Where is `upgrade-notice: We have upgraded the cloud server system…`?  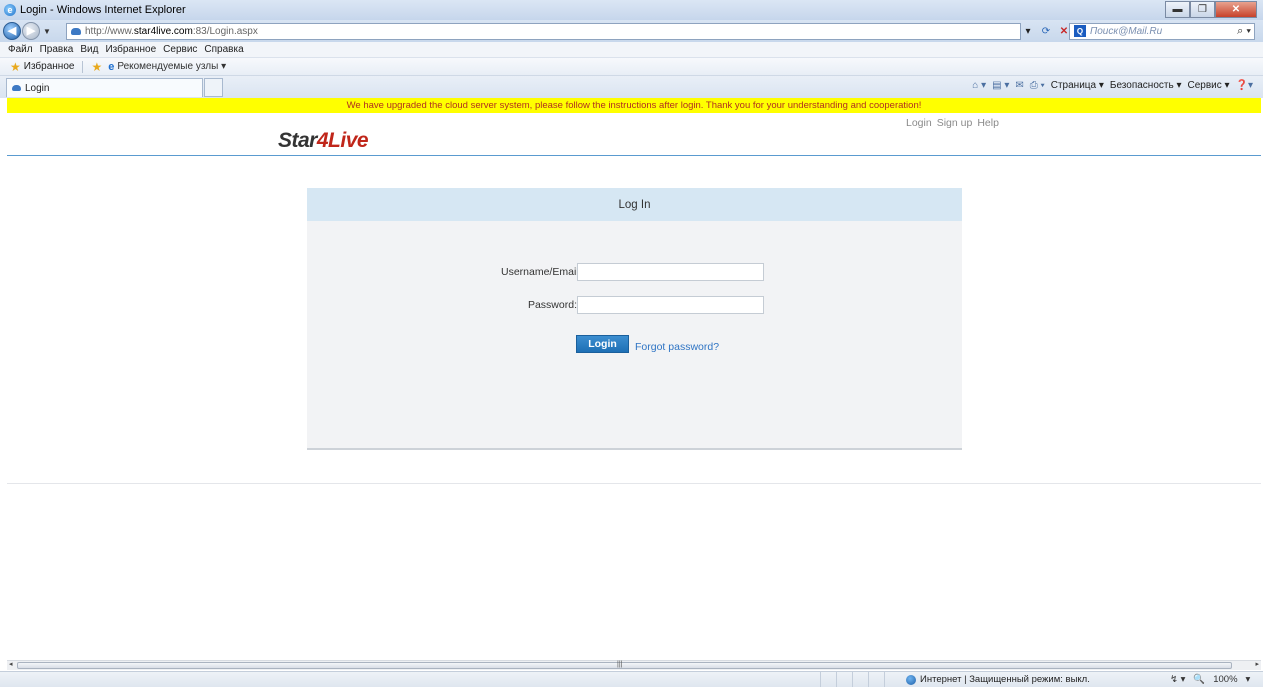 upgrade-notice: We have upgraded the cloud server system… is located at coordinates (634, 105).